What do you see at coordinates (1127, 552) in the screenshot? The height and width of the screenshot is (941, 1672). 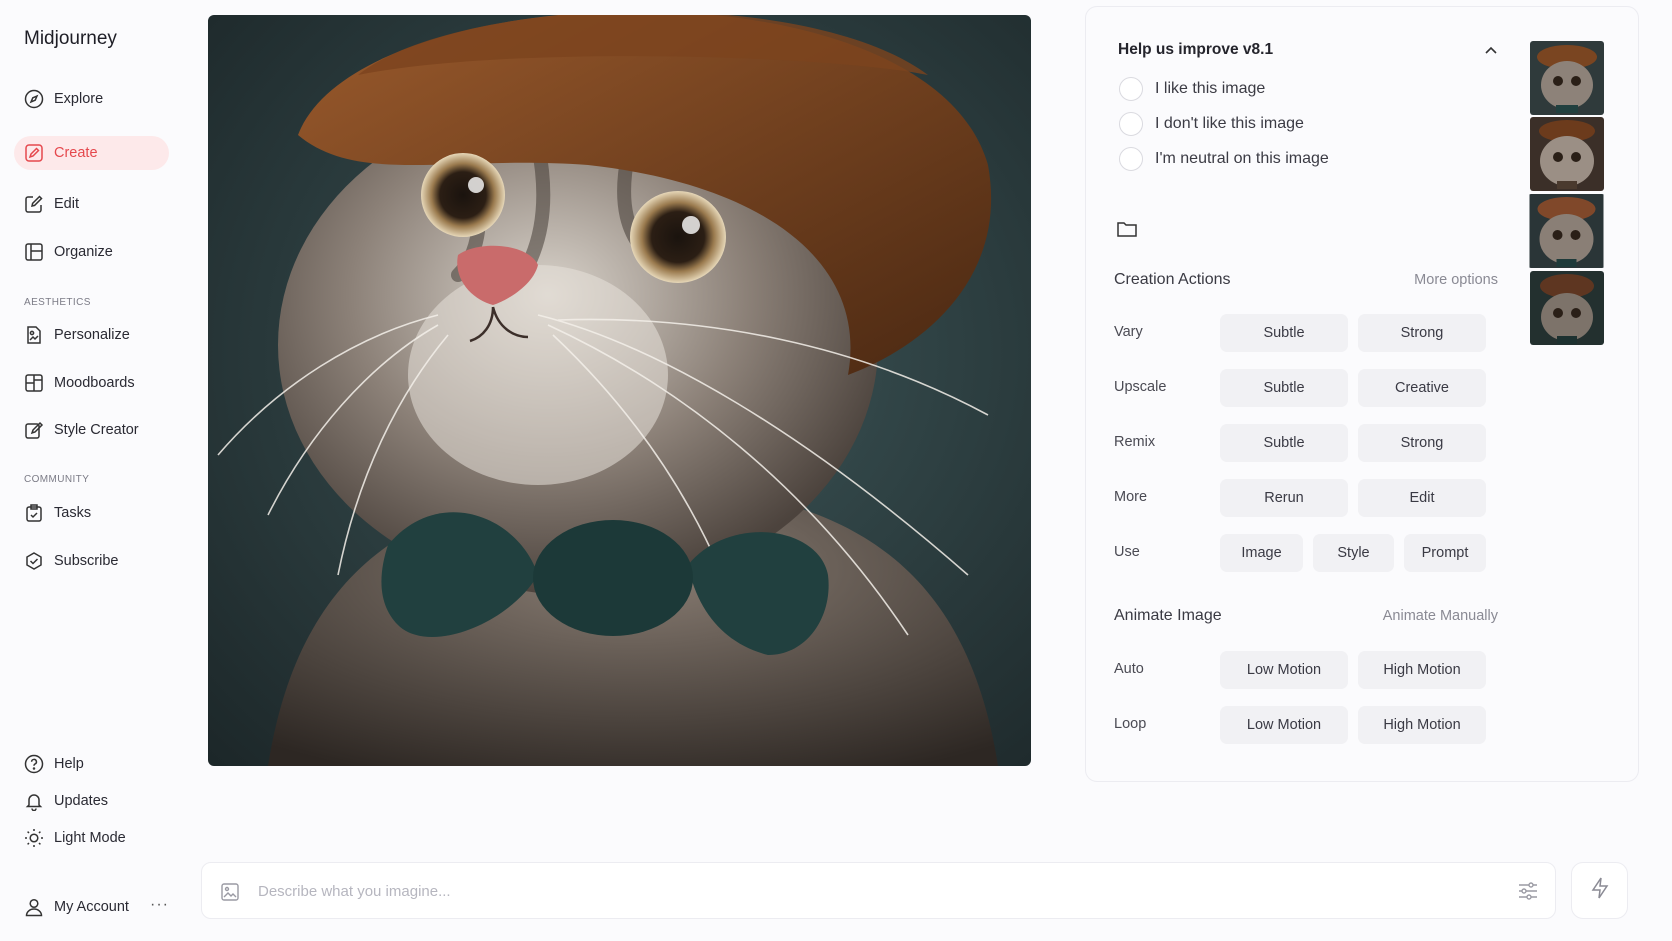 I see `use-label: Use` at bounding box center [1127, 552].